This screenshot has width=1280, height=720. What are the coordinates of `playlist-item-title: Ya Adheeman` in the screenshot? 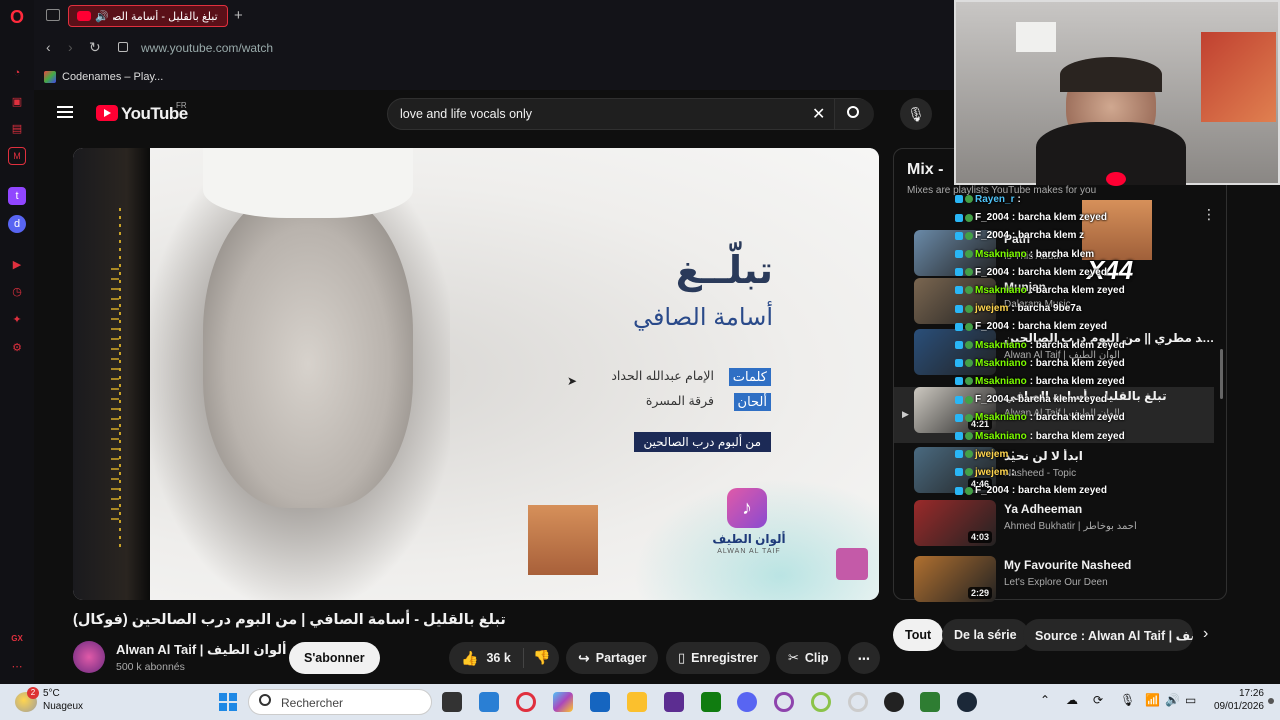 It's located at (1111, 509).